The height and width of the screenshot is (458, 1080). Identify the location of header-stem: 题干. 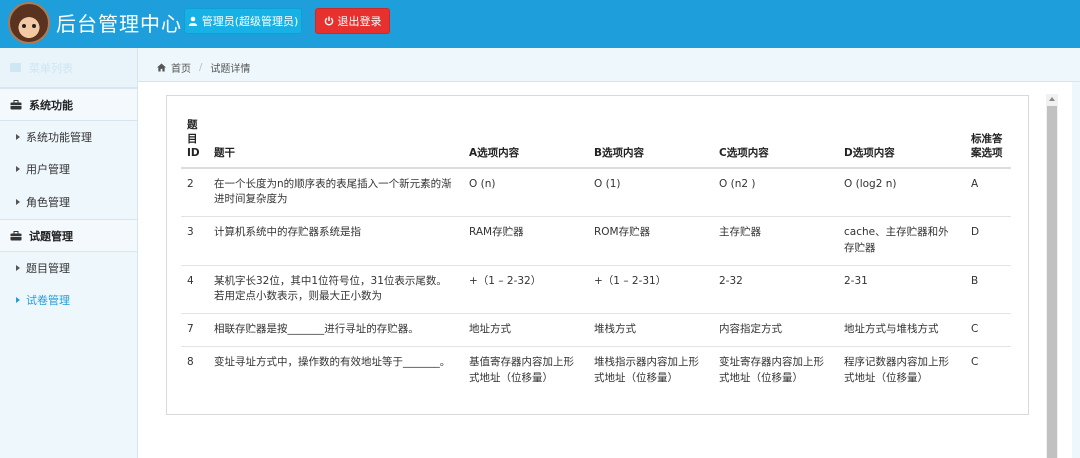
(335, 143).